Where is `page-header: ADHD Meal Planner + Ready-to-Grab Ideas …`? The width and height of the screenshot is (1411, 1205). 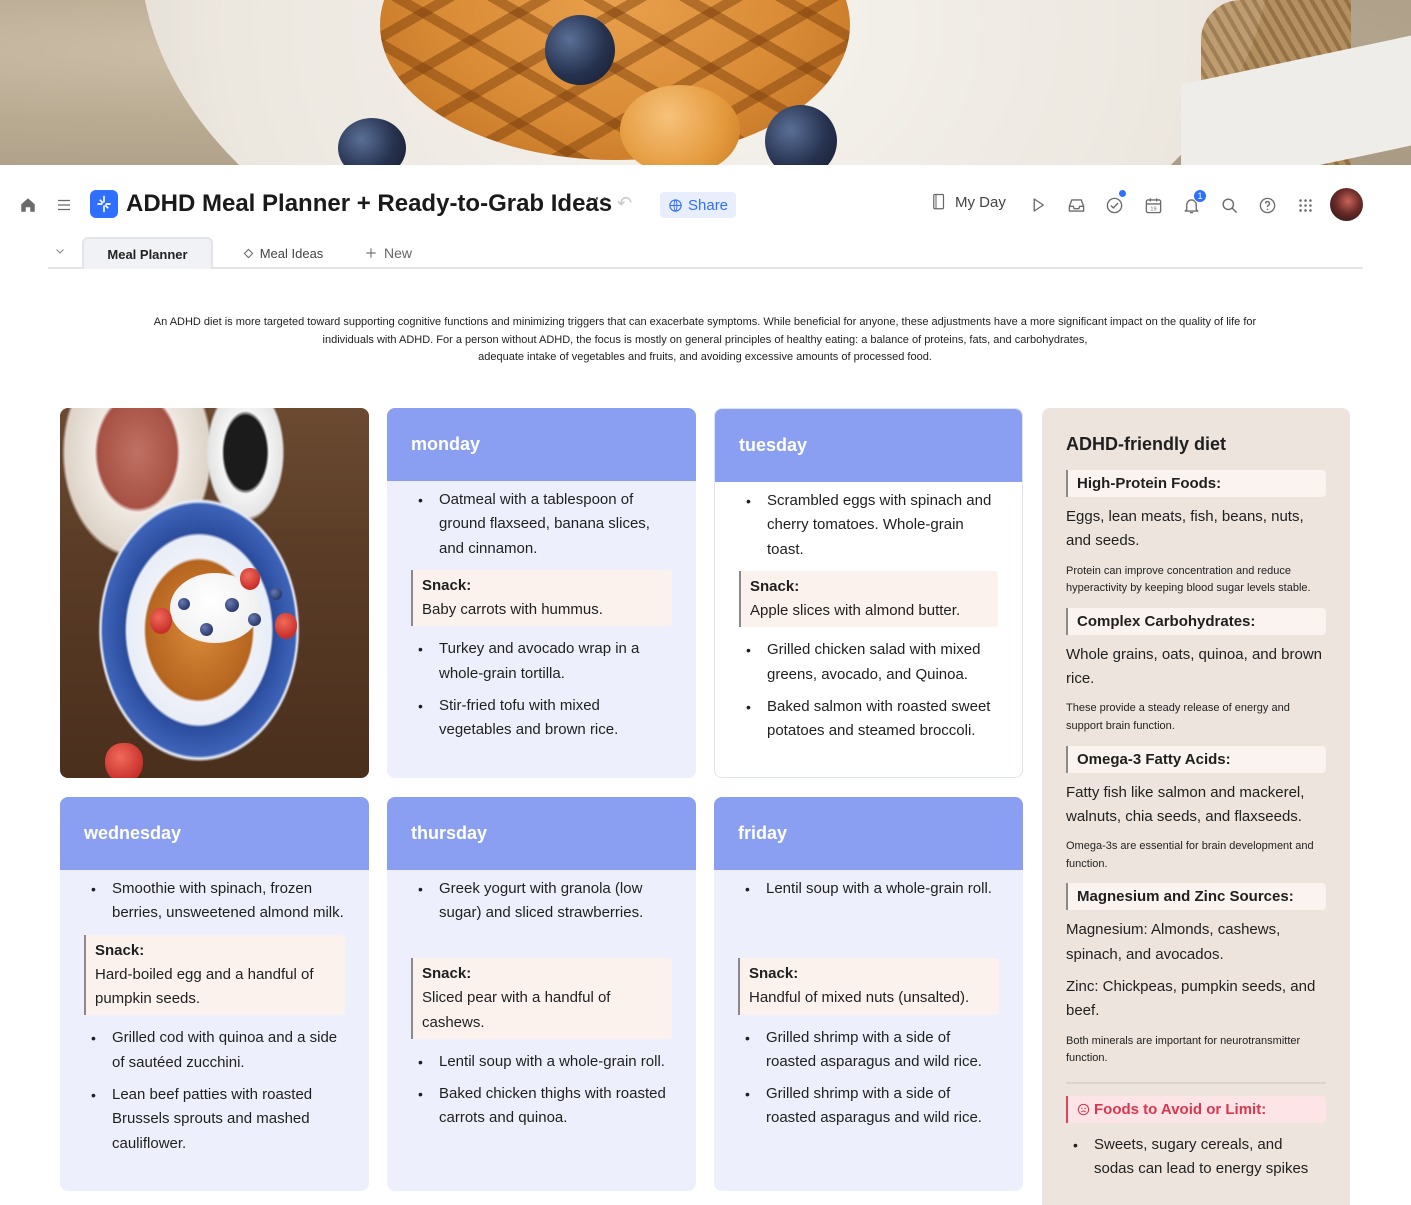 page-header: ADHD Meal Planner + Ready-to-Grab Ideas … is located at coordinates (705, 205).